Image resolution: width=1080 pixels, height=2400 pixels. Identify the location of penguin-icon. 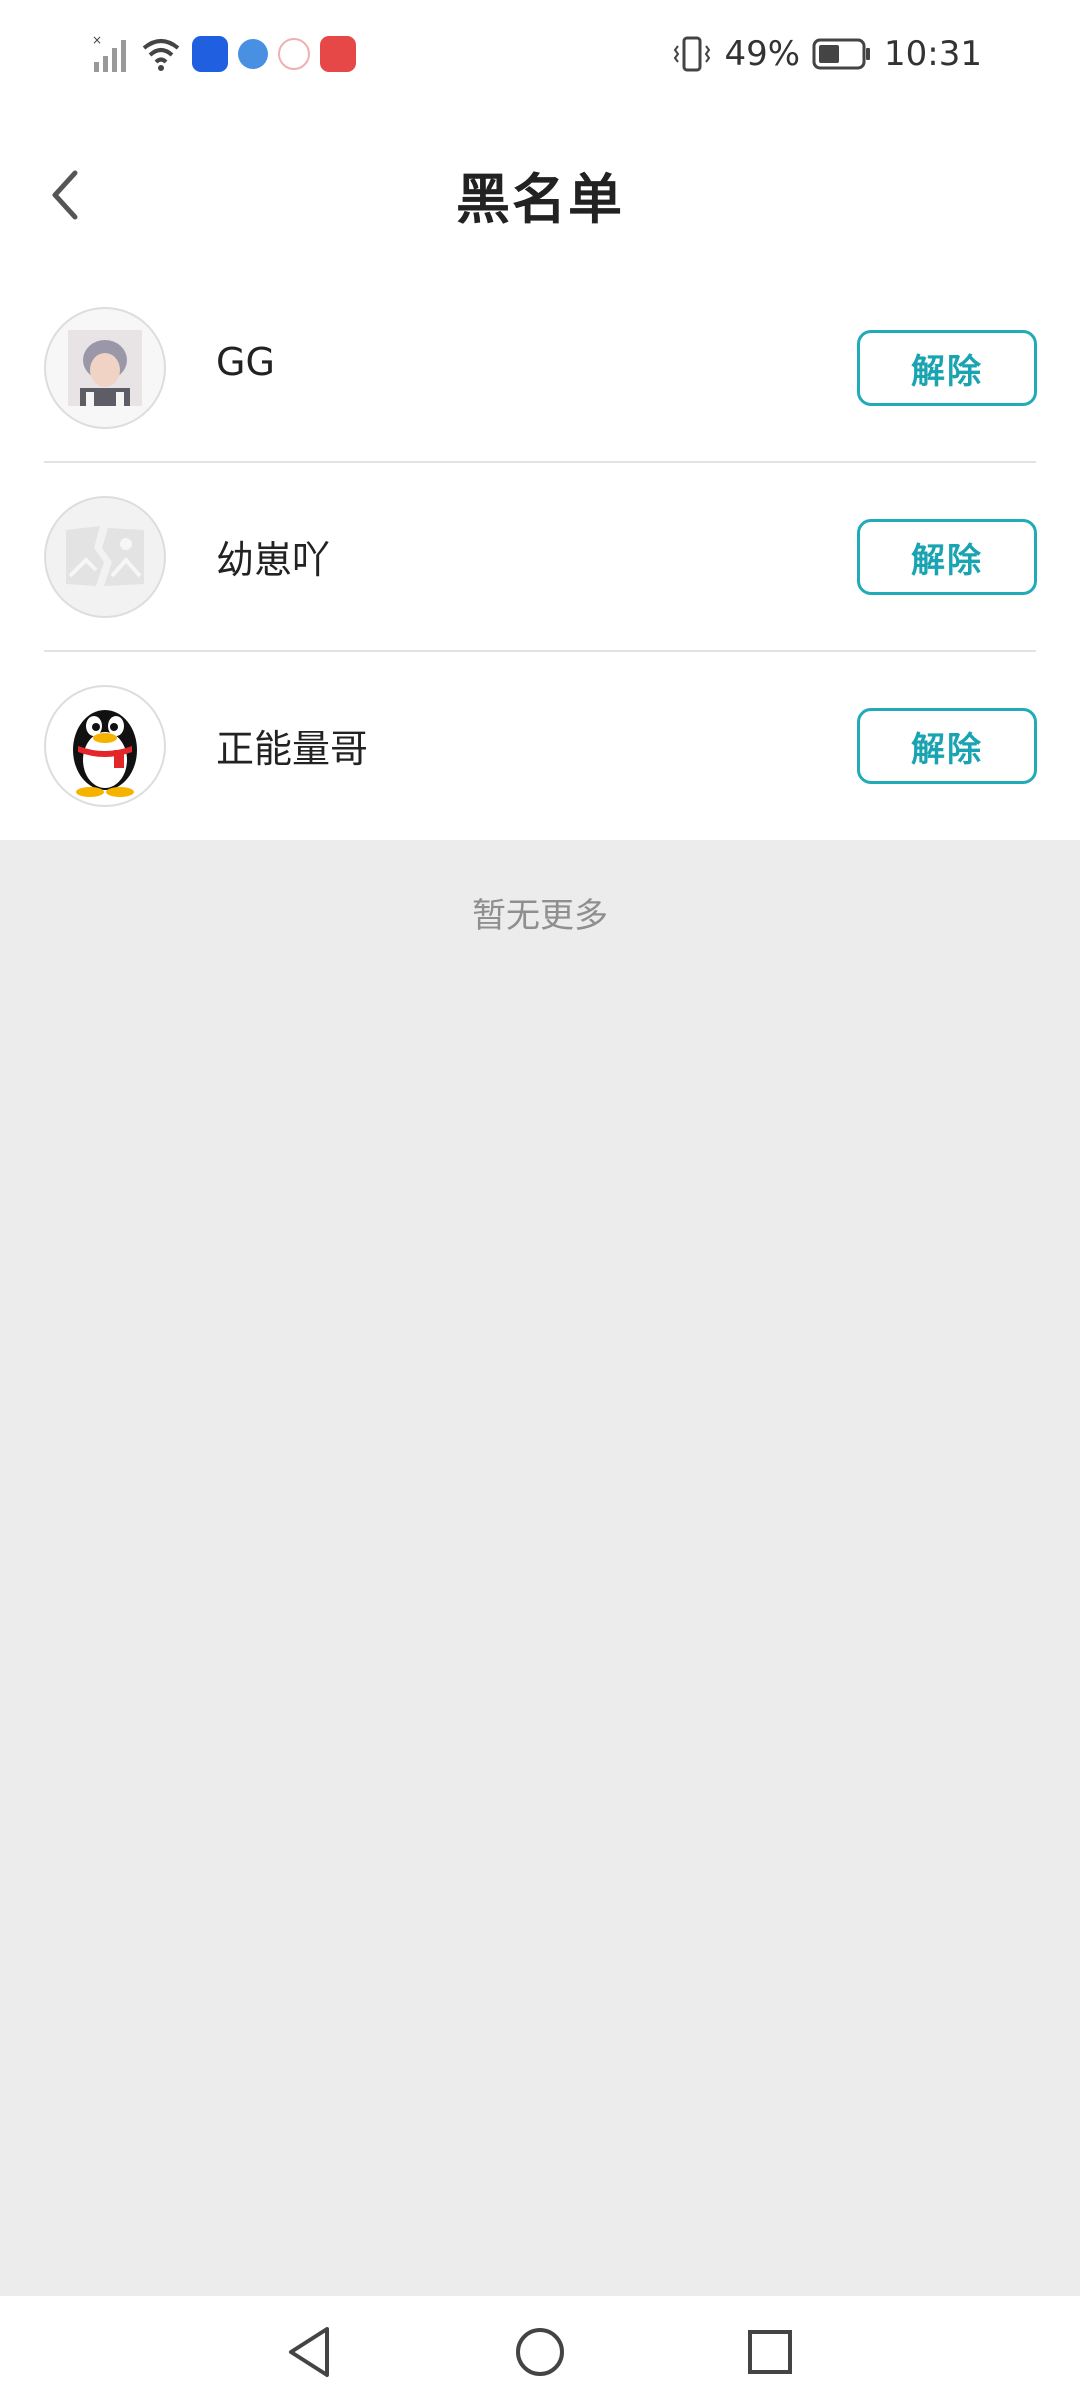
(105, 753).